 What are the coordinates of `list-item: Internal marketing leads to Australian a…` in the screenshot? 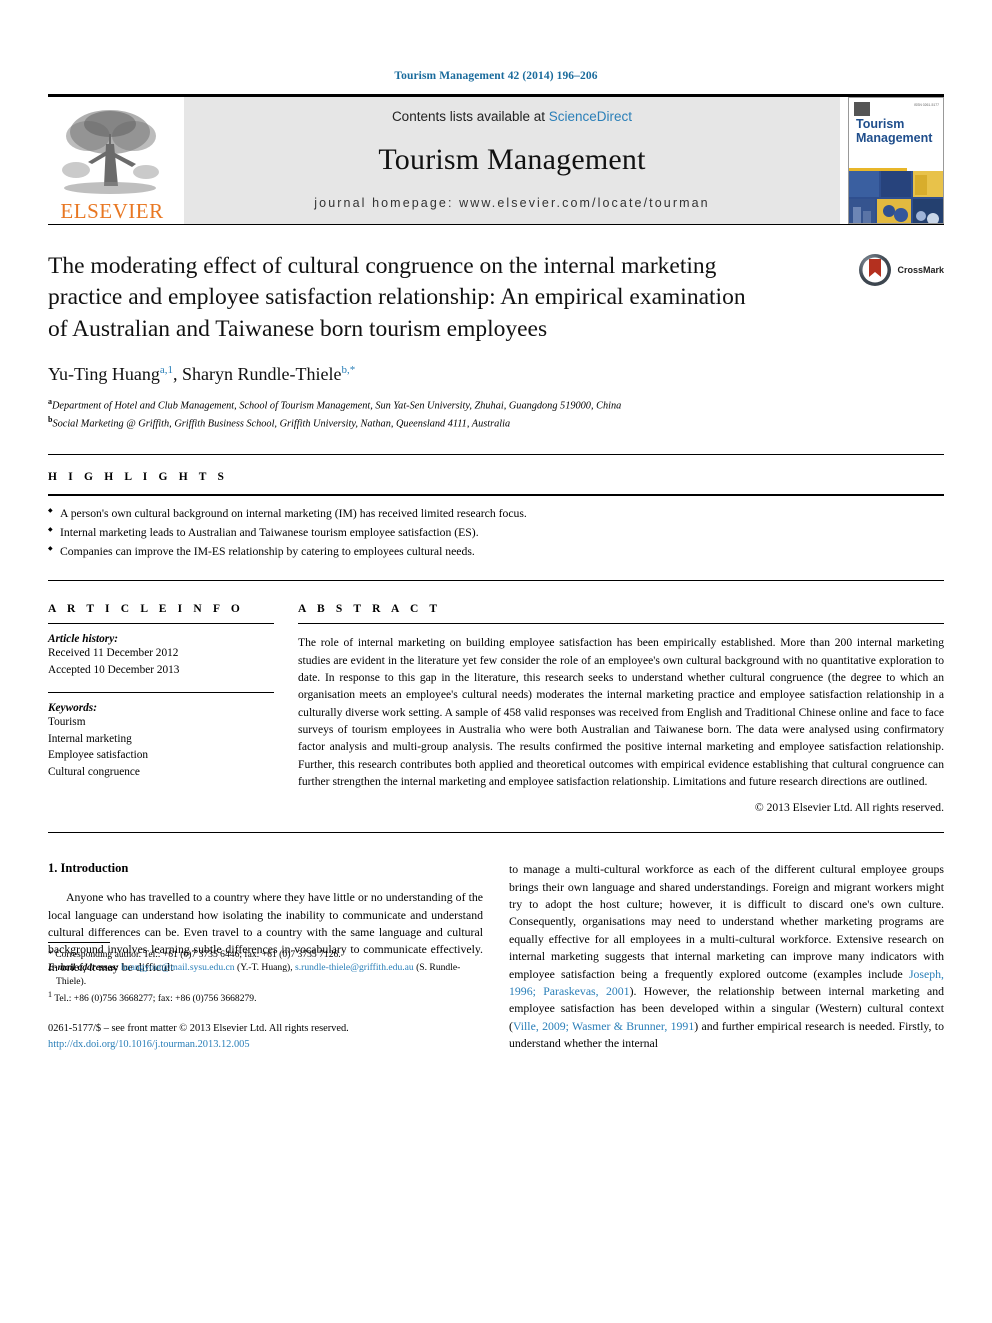 It's located at (496, 533).